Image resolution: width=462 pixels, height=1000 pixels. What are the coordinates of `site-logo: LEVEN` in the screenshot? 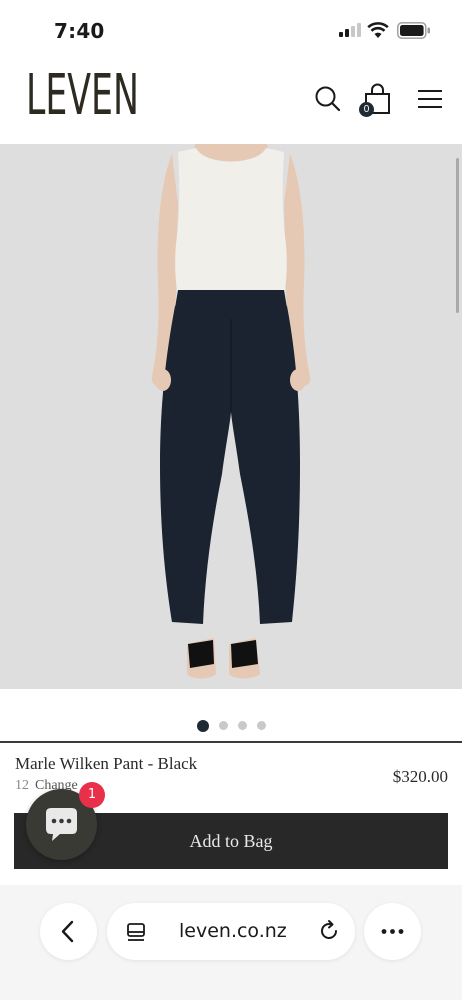 It's located at (82, 96).